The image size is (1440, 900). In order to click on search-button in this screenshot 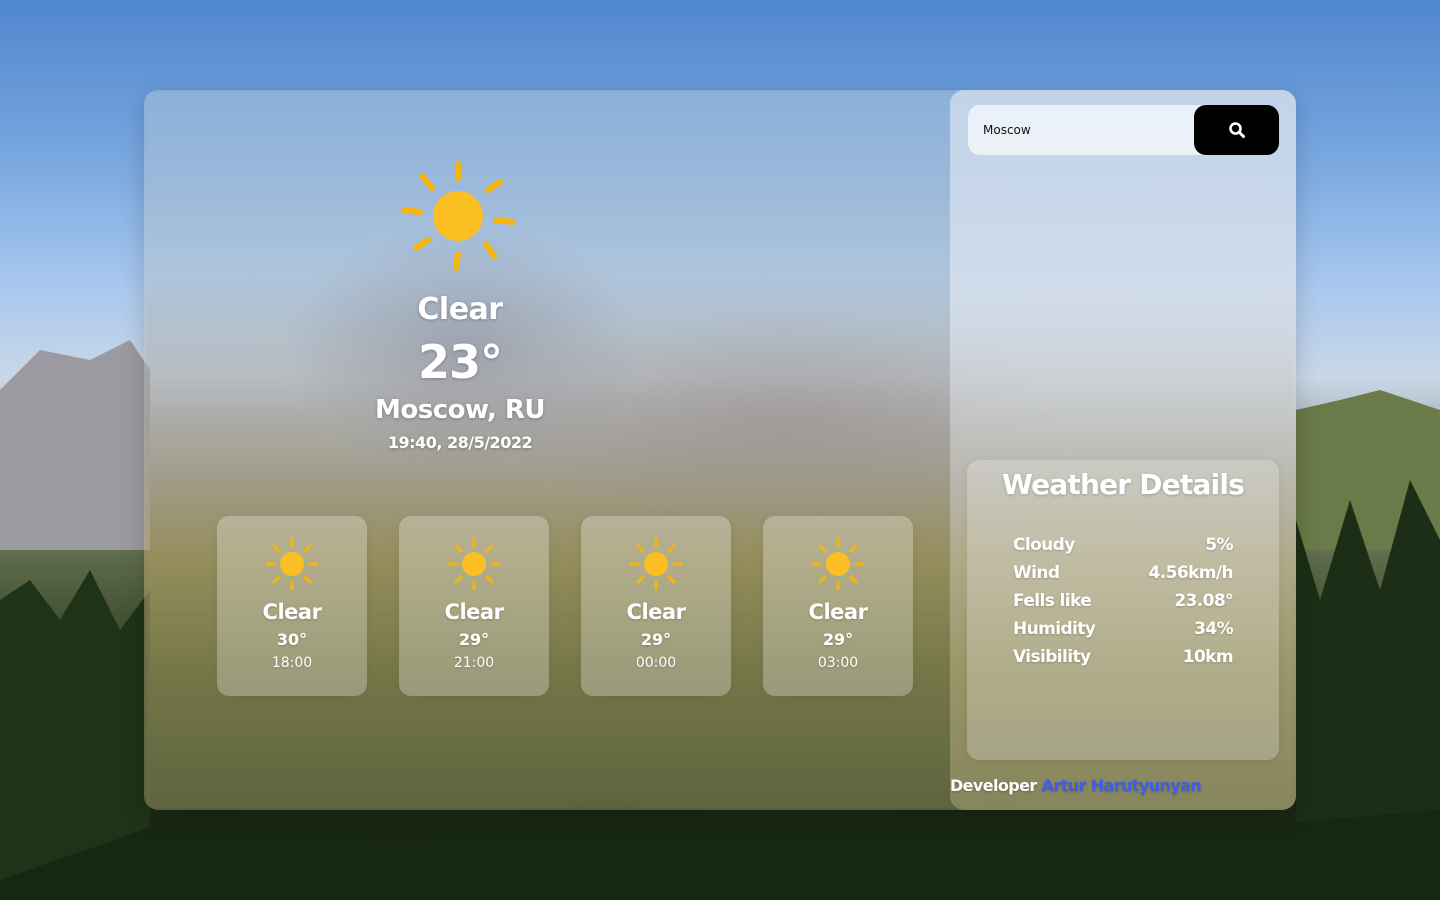, I will do `click(1236, 130)`.